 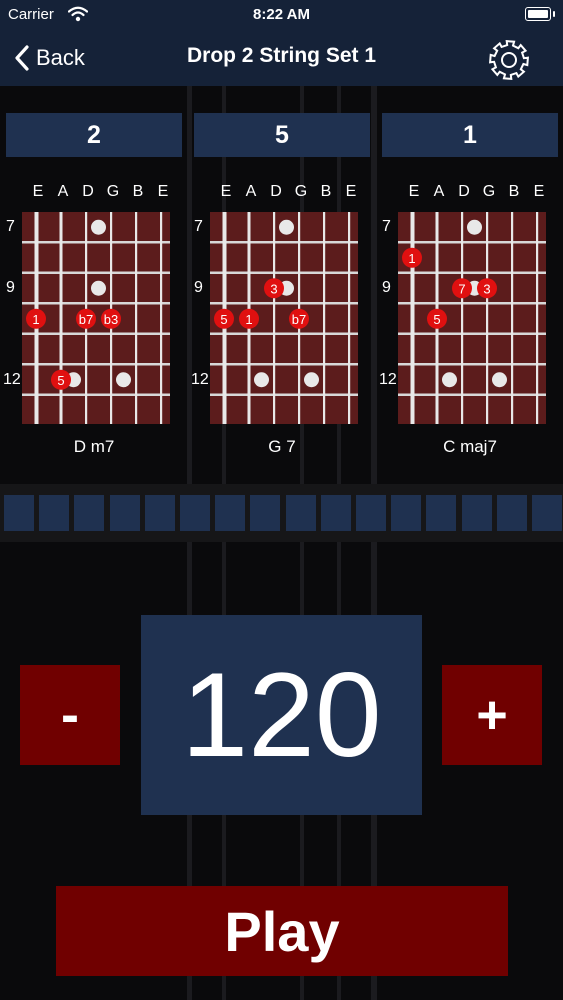 I want to click on fretboard: 17 35, so click(x=472, y=318).